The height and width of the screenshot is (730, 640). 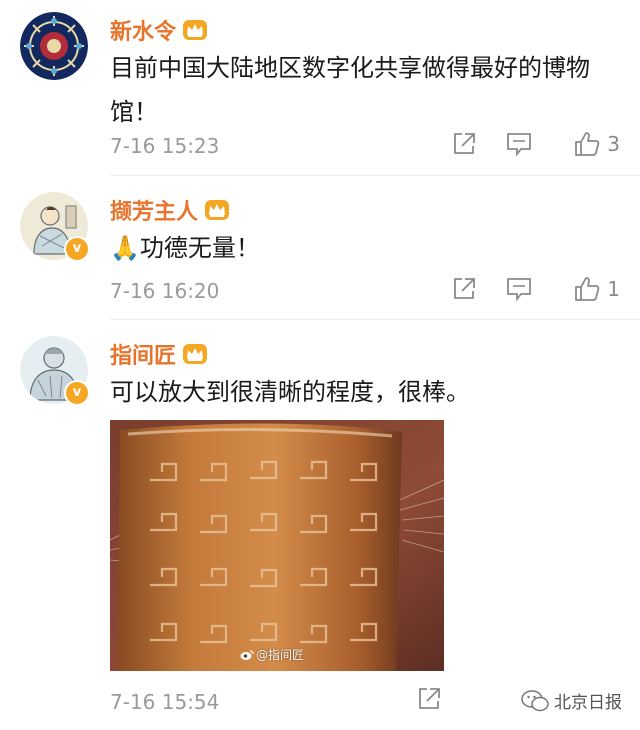 I want to click on action-bar: 1, so click(x=535, y=289).